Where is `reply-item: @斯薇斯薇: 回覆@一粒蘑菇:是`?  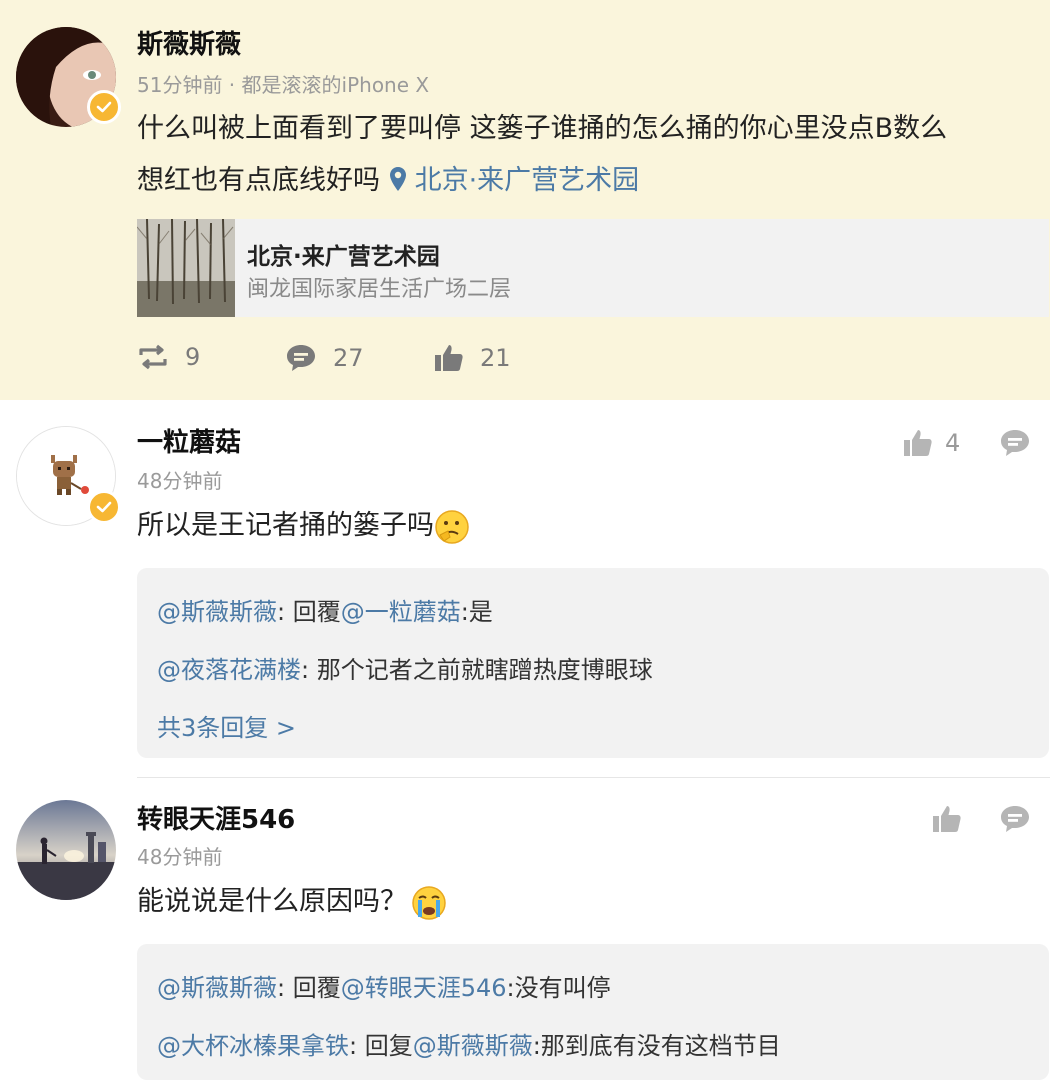
reply-item: @斯薇斯薇: 回覆@一粒蘑菇:是 is located at coordinates (325, 612).